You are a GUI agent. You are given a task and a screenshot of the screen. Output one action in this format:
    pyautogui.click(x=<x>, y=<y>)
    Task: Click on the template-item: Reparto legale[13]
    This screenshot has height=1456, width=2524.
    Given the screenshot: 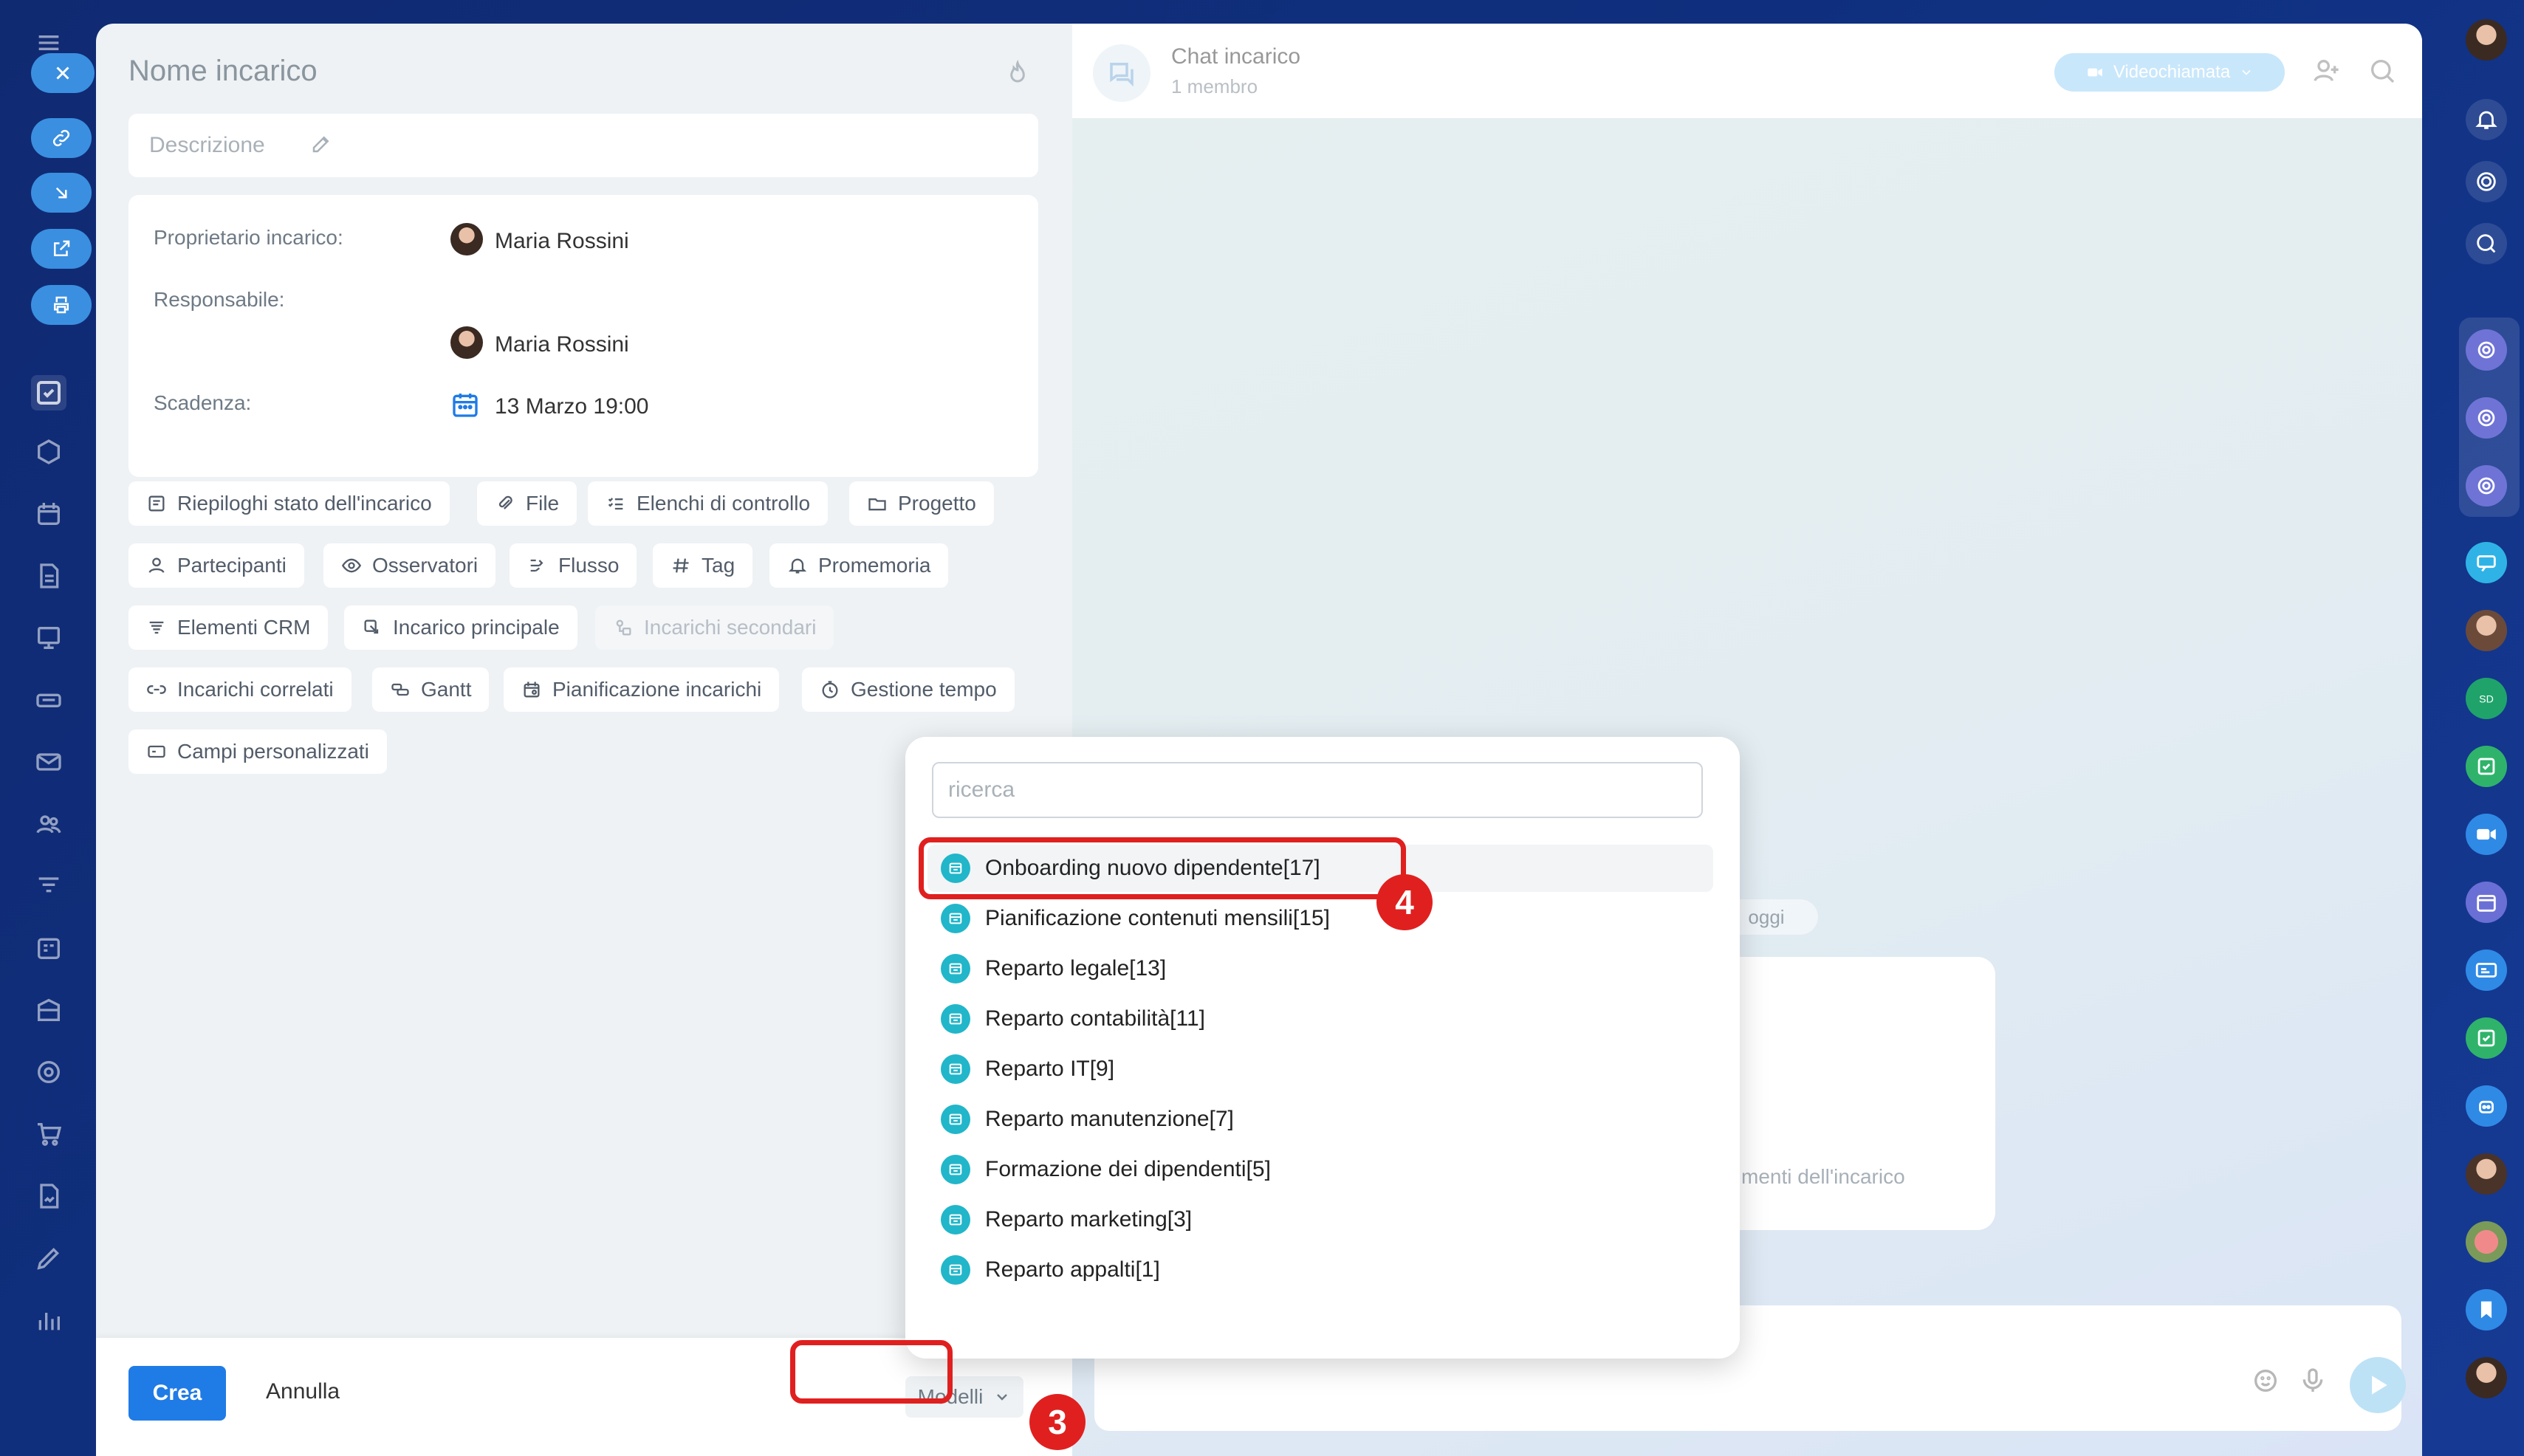 What is the action you would take?
    pyautogui.click(x=1320, y=969)
    